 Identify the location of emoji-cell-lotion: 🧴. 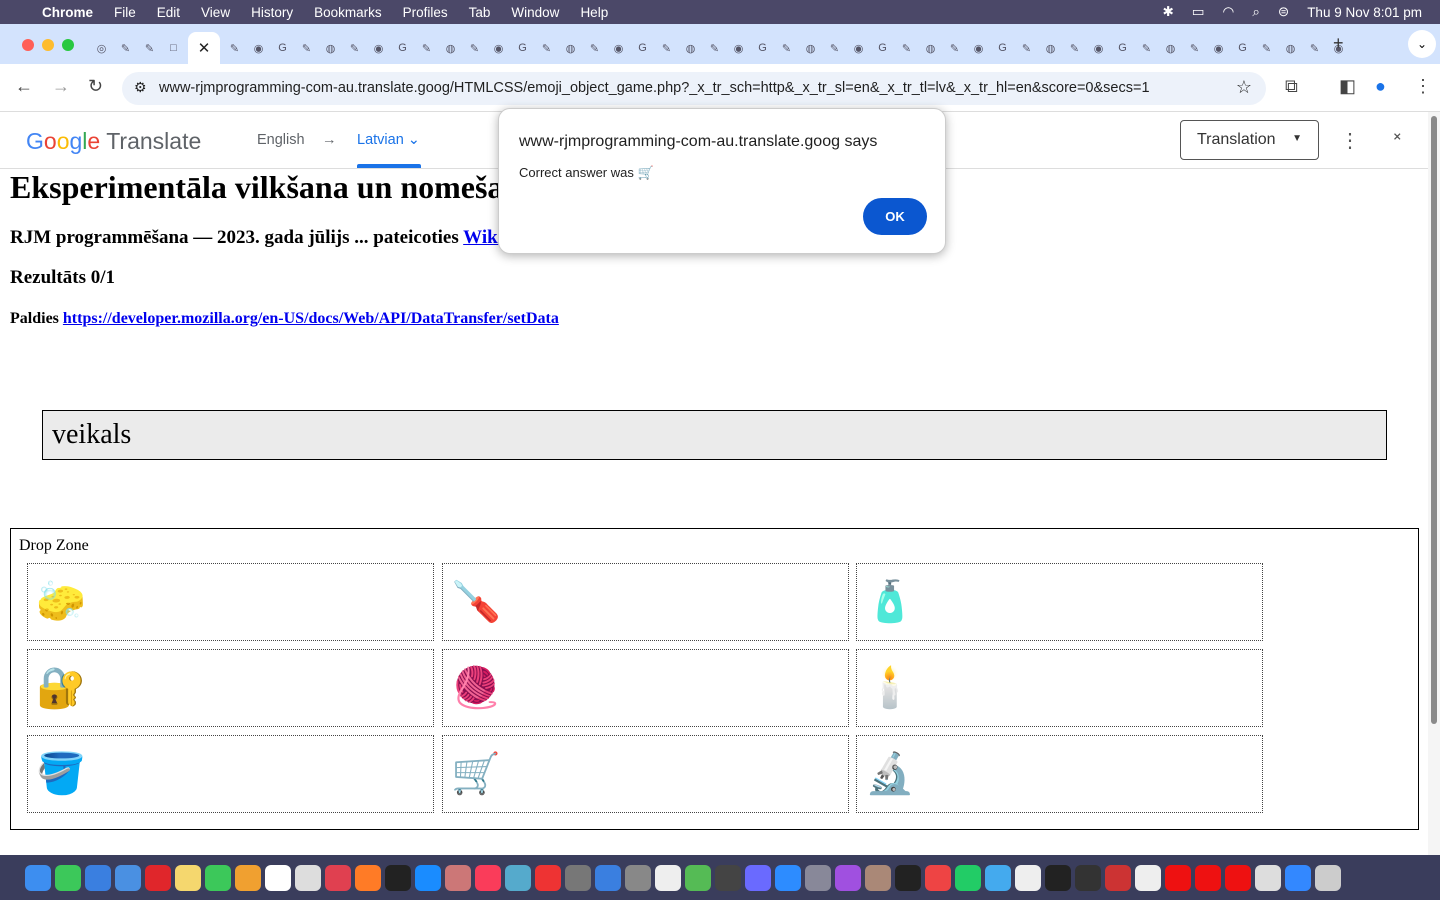
(1059, 602).